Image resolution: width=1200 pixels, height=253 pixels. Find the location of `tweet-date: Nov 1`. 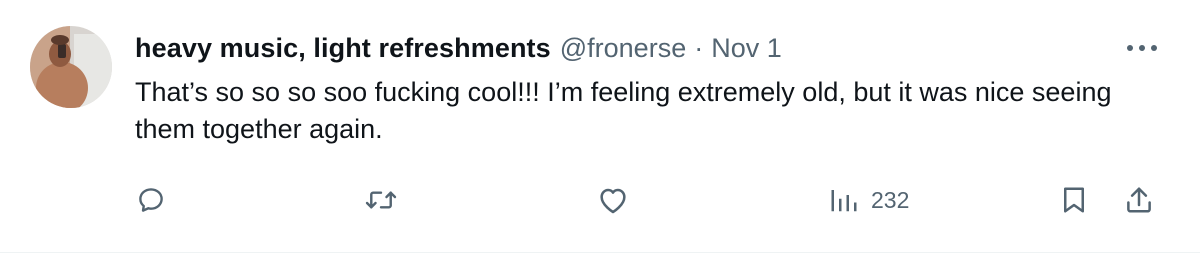

tweet-date: Nov 1 is located at coordinates (746, 48).